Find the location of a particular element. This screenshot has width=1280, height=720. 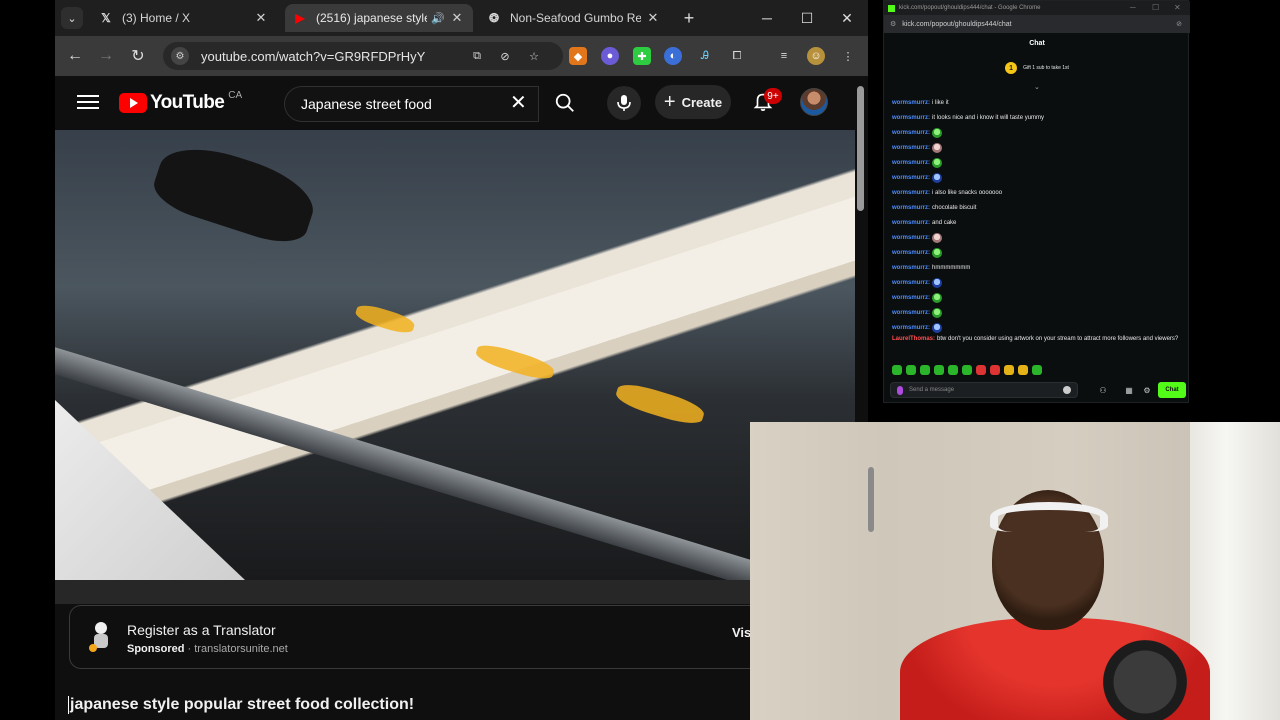

translate-extension-icon: Ꭿ is located at coordinates (705, 56).